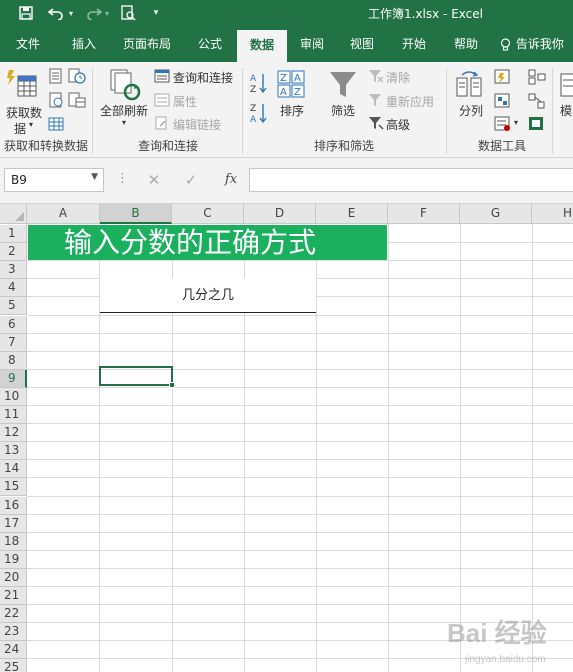 The image size is (573, 672). What do you see at coordinates (242, 111) in the screenshot?
I see `group-separator` at bounding box center [242, 111].